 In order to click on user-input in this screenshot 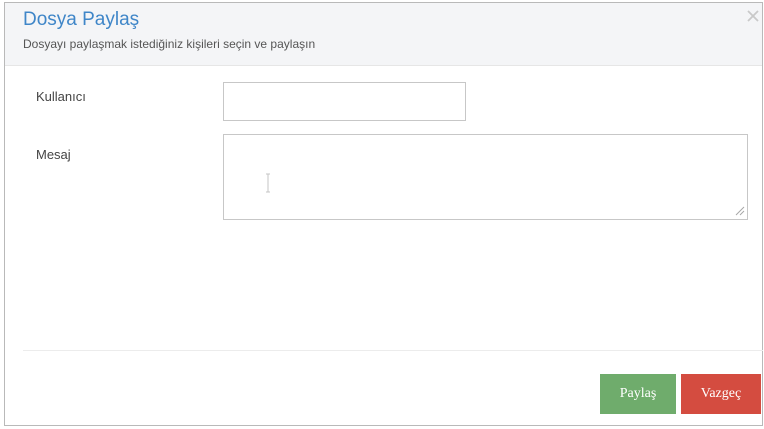, I will do `click(344, 101)`.